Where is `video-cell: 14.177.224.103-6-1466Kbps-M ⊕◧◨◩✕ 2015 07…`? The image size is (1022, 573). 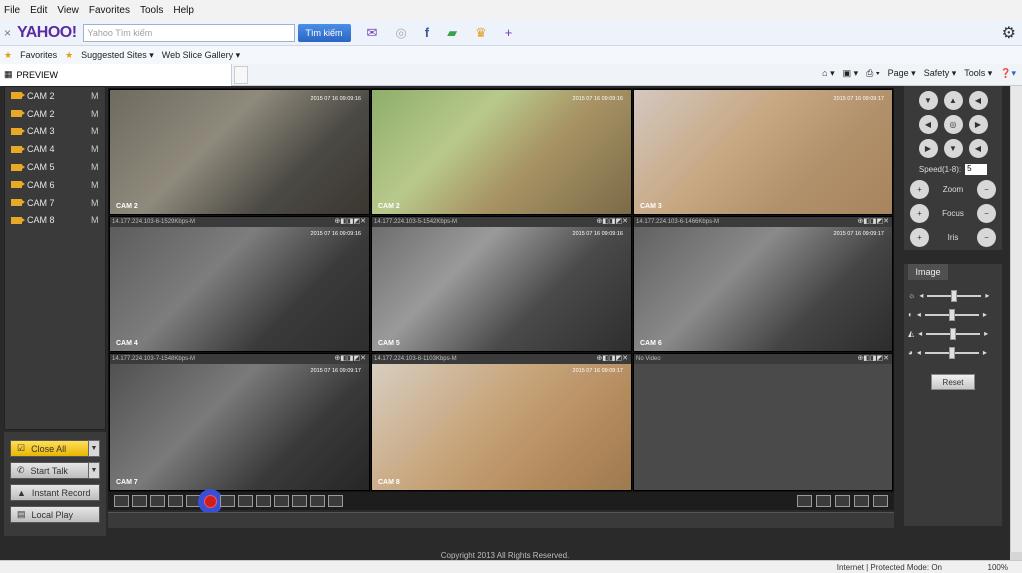
video-cell: 14.177.224.103-6-1466Kbps-M ⊕◧◨◩✕ 2015 07… is located at coordinates (763, 284).